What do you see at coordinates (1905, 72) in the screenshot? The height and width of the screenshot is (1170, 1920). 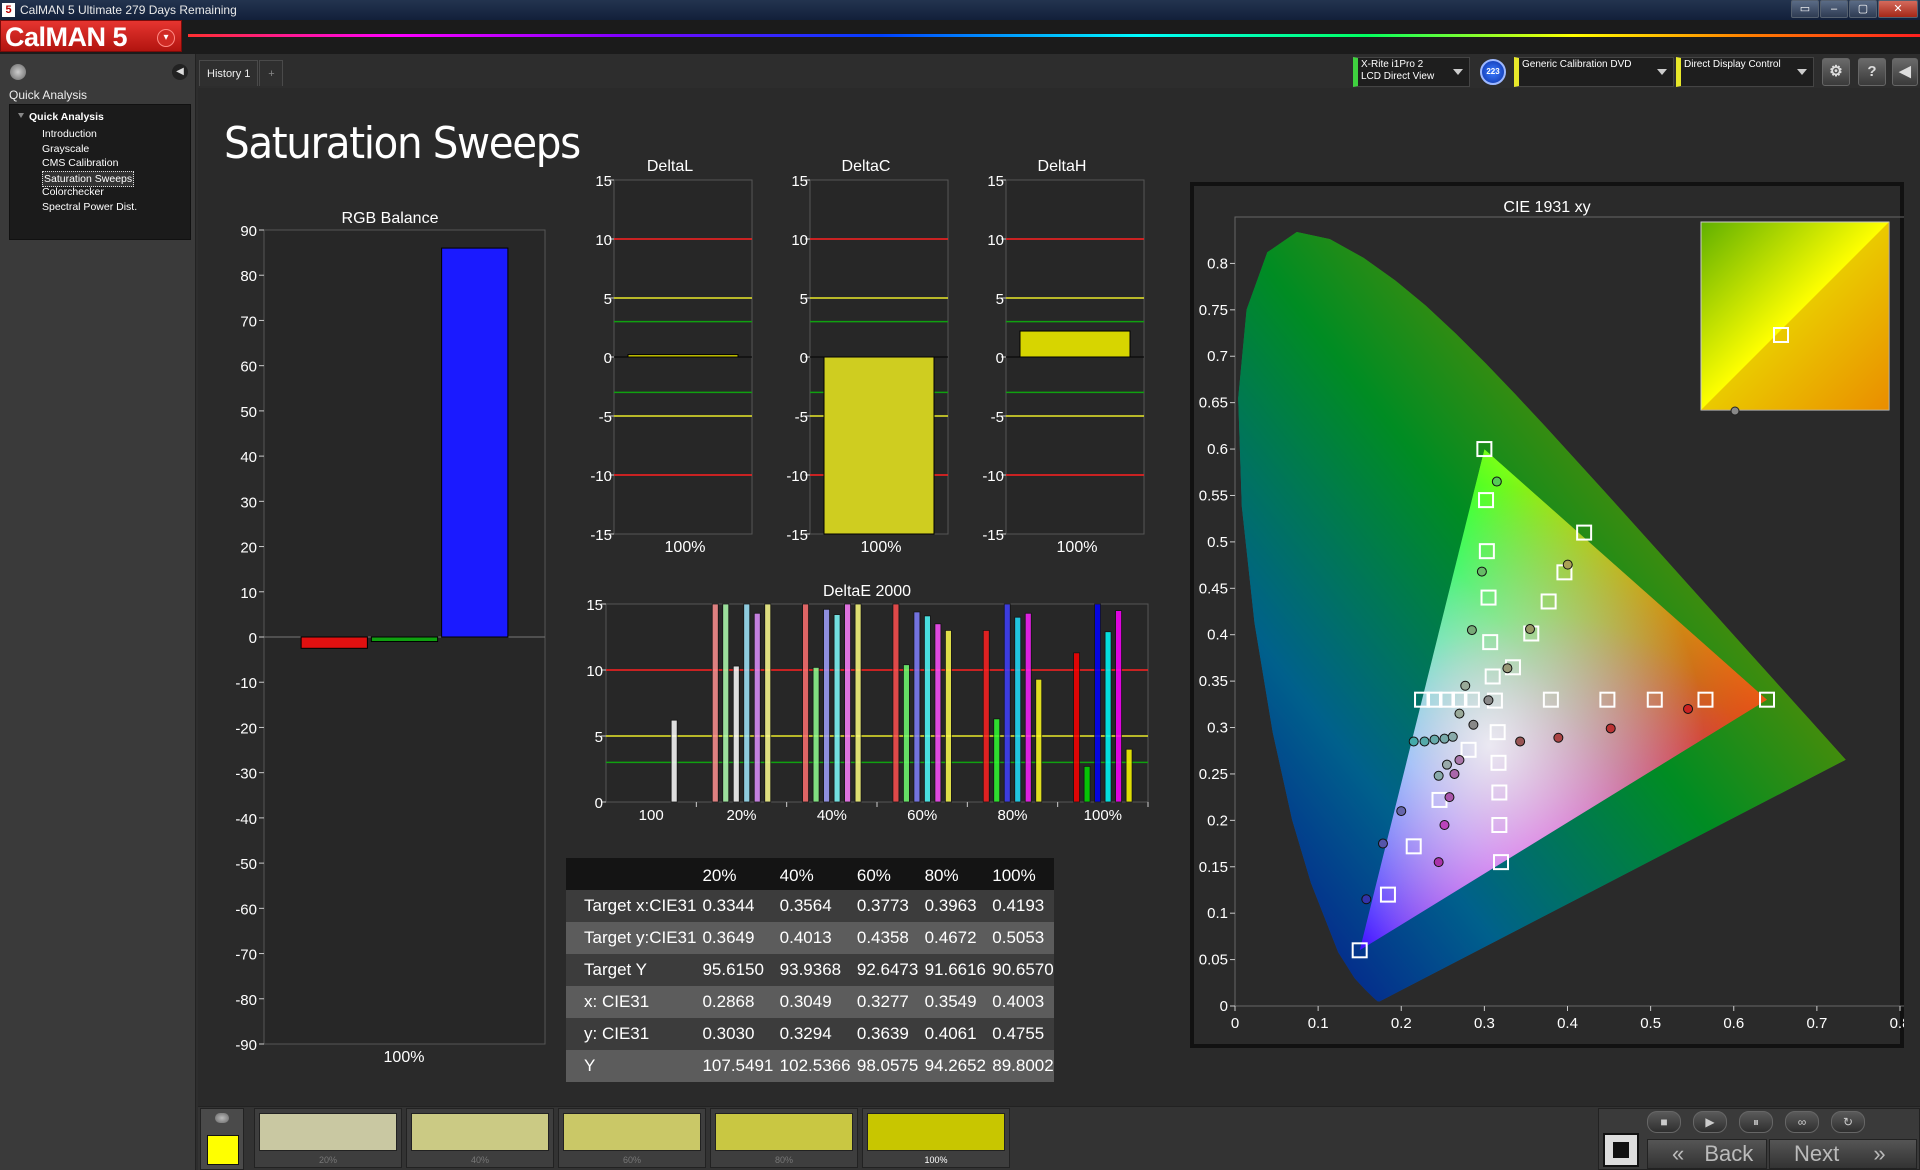 I see `collapse-right-icon: ◀` at bounding box center [1905, 72].